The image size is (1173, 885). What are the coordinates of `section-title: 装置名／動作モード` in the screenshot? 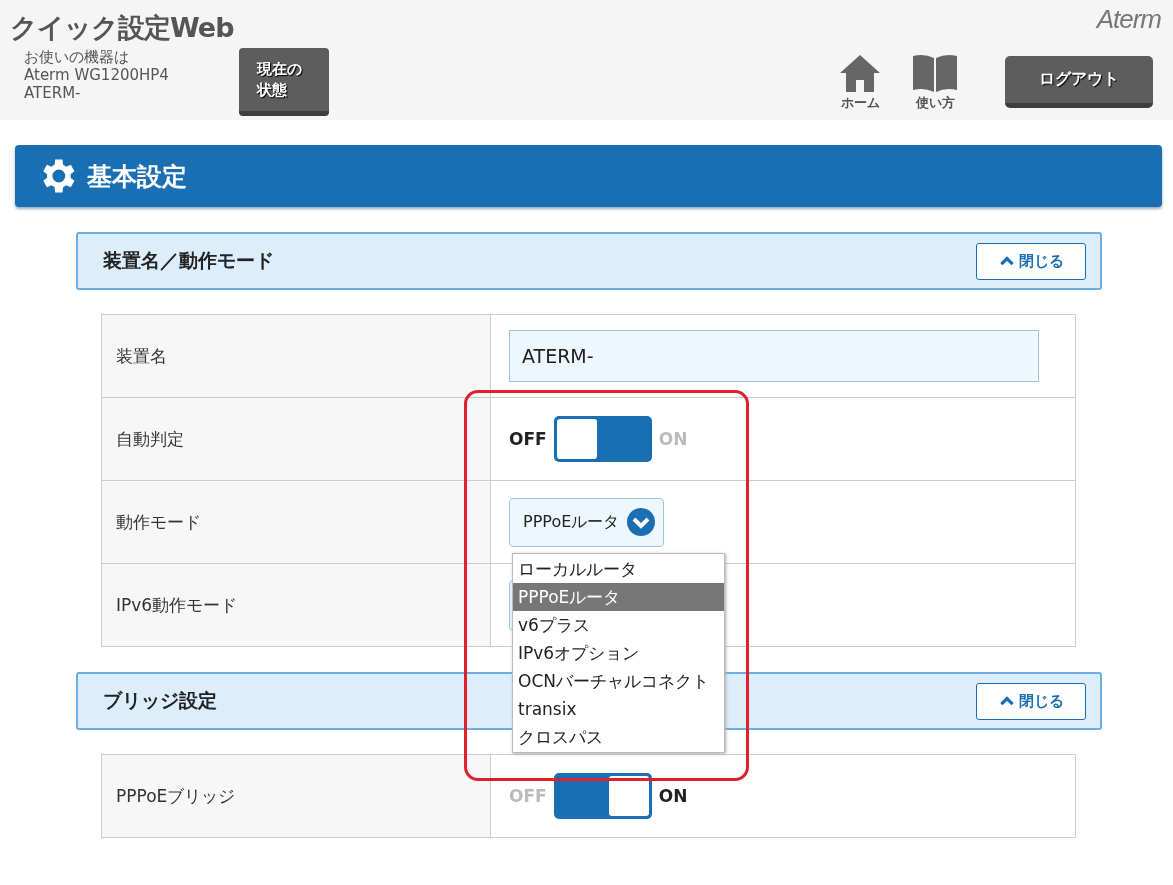 It's located at (188, 260).